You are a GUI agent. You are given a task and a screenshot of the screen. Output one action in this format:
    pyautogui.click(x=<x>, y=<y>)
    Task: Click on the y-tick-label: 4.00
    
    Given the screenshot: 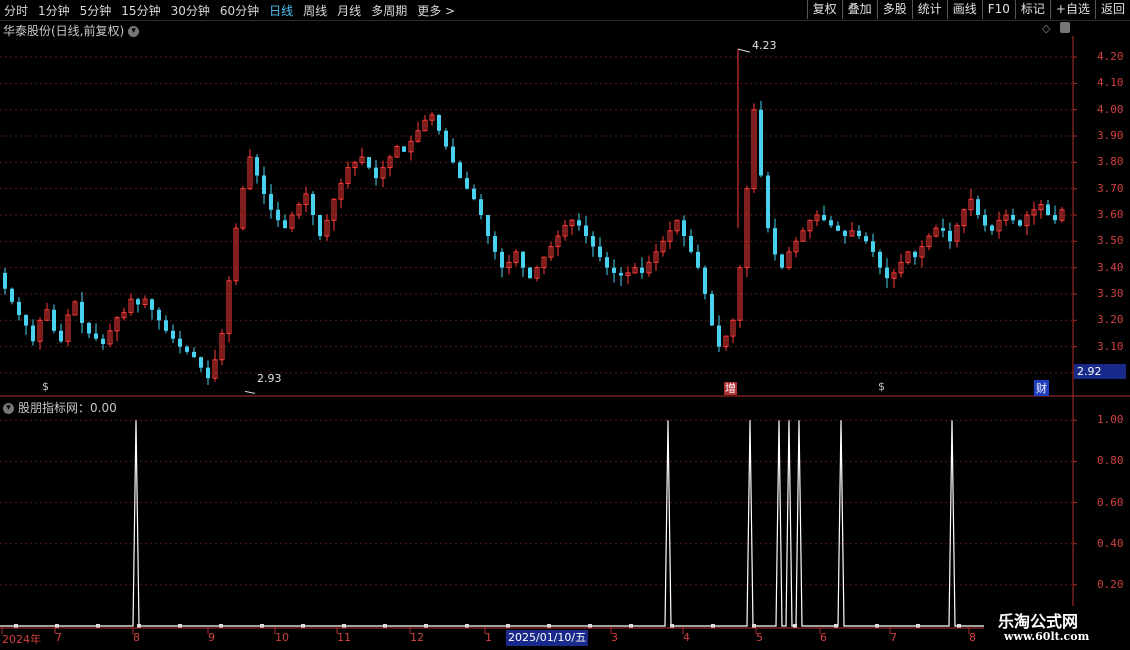 What is the action you would take?
    pyautogui.click(x=1110, y=109)
    